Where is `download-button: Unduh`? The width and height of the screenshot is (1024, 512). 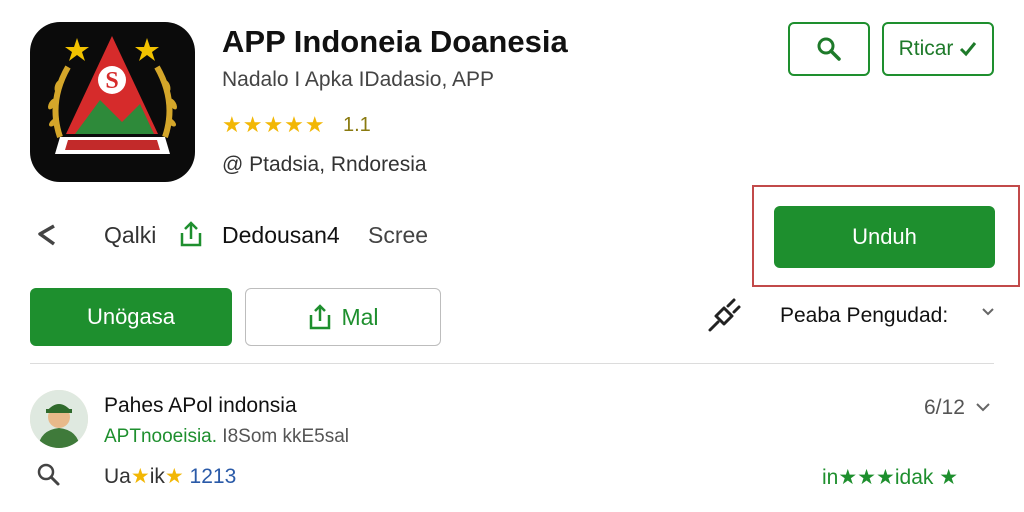
download-button: Unduh is located at coordinates (884, 237).